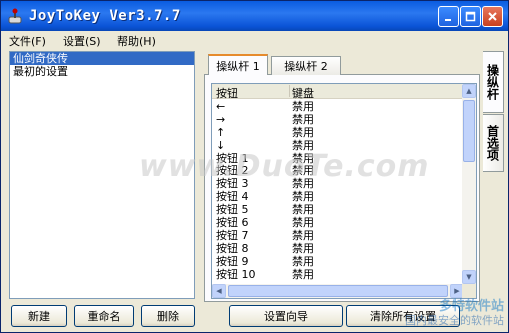 The height and width of the screenshot is (333, 509). I want to click on title-bar: JoyToKey Ver3.7.7, so click(254, 16).